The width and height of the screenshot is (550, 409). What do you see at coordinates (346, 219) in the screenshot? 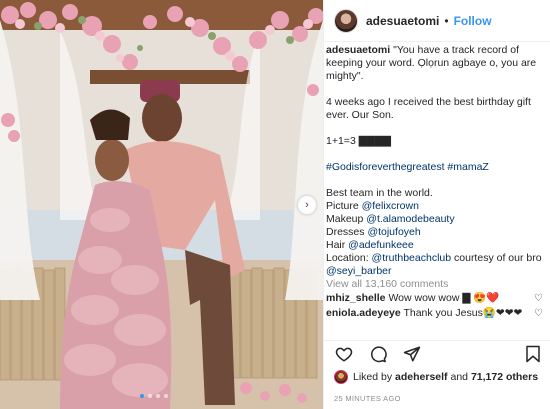
I see `credit-label: Makeup` at bounding box center [346, 219].